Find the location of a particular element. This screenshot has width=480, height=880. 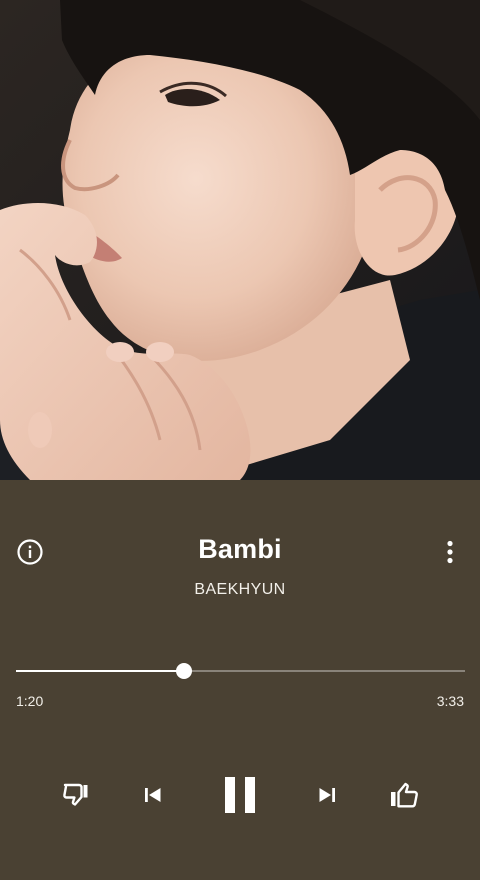

progress-thumb is located at coordinates (184, 671).